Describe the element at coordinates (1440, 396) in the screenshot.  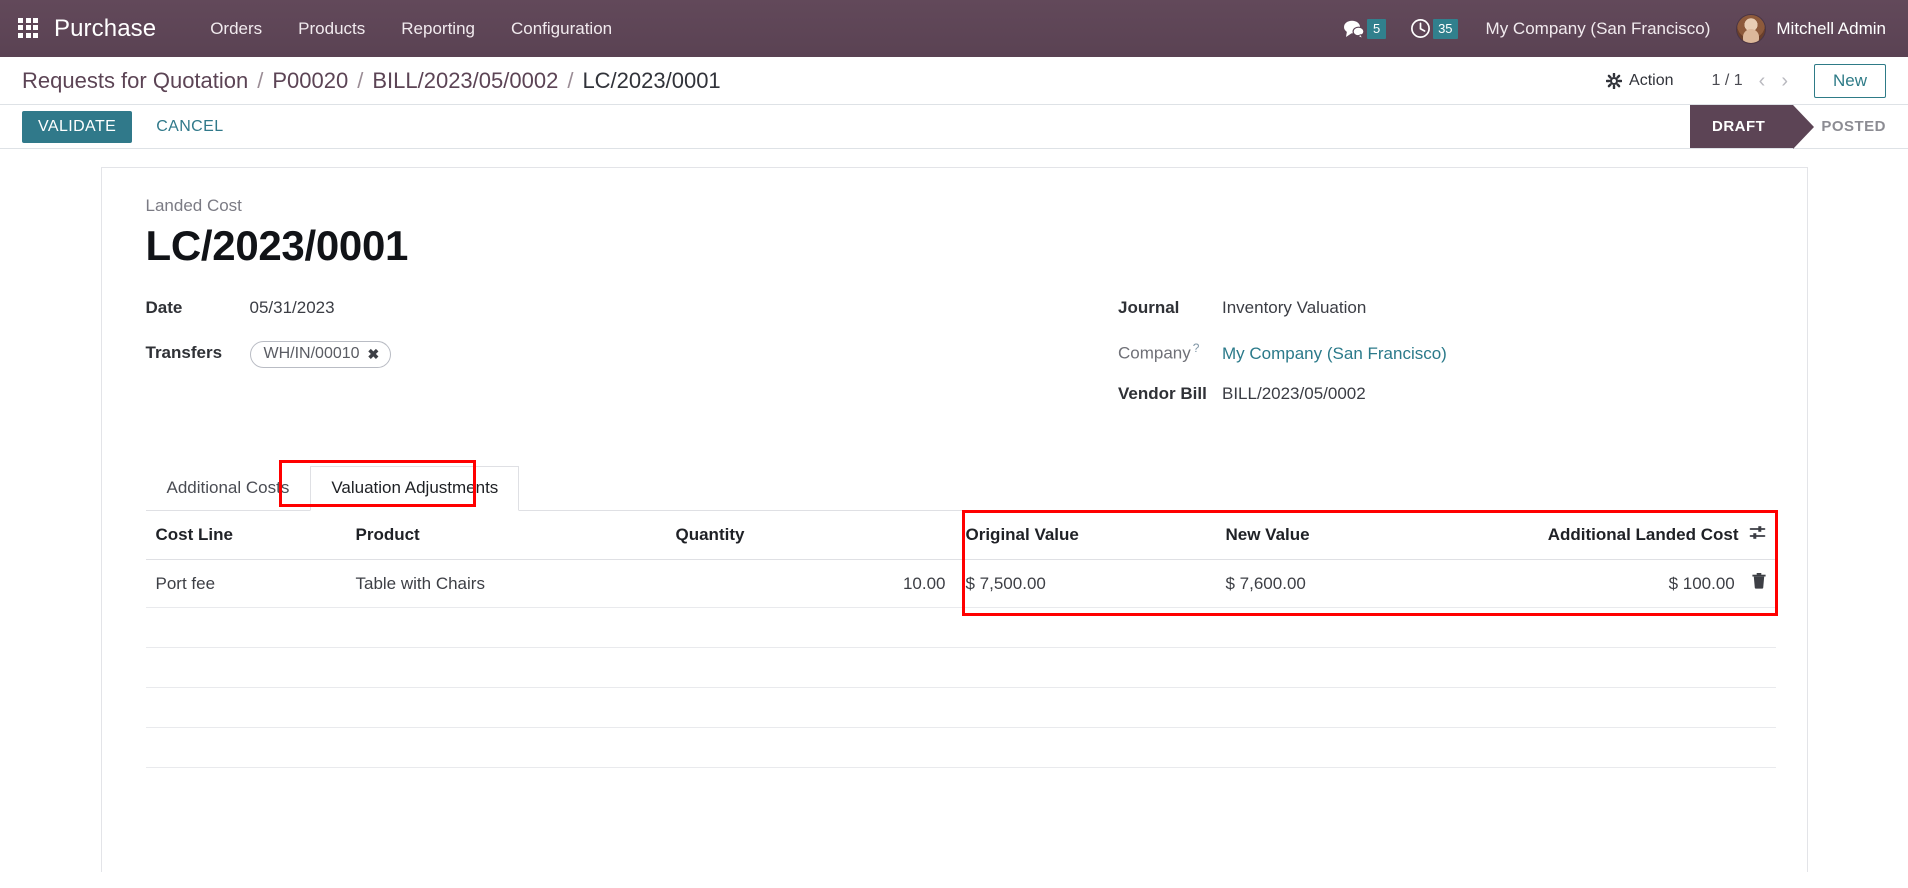
I see `field-vendor-bill: Vendor Bill BILL/2023/05/0002` at that location.